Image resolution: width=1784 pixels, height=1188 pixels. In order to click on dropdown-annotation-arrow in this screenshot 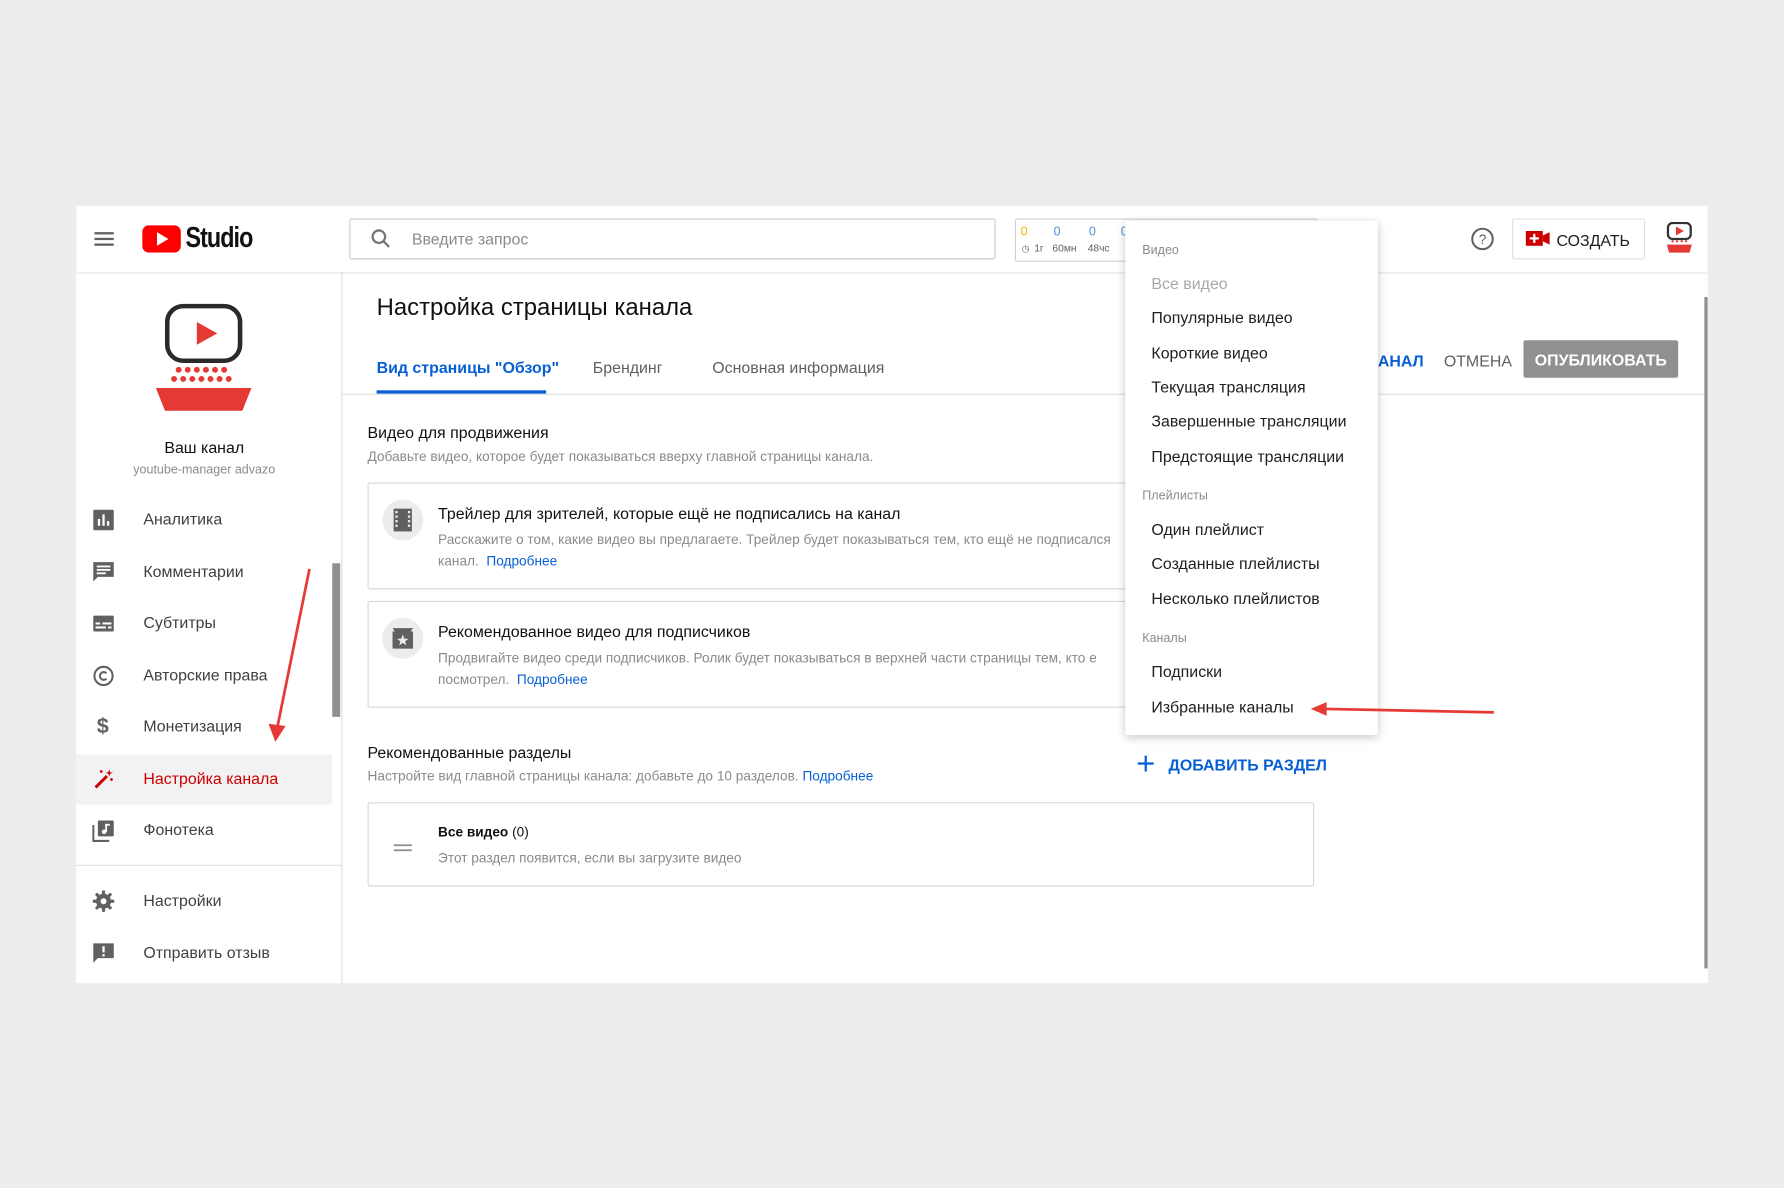, I will do `click(1402, 709)`.